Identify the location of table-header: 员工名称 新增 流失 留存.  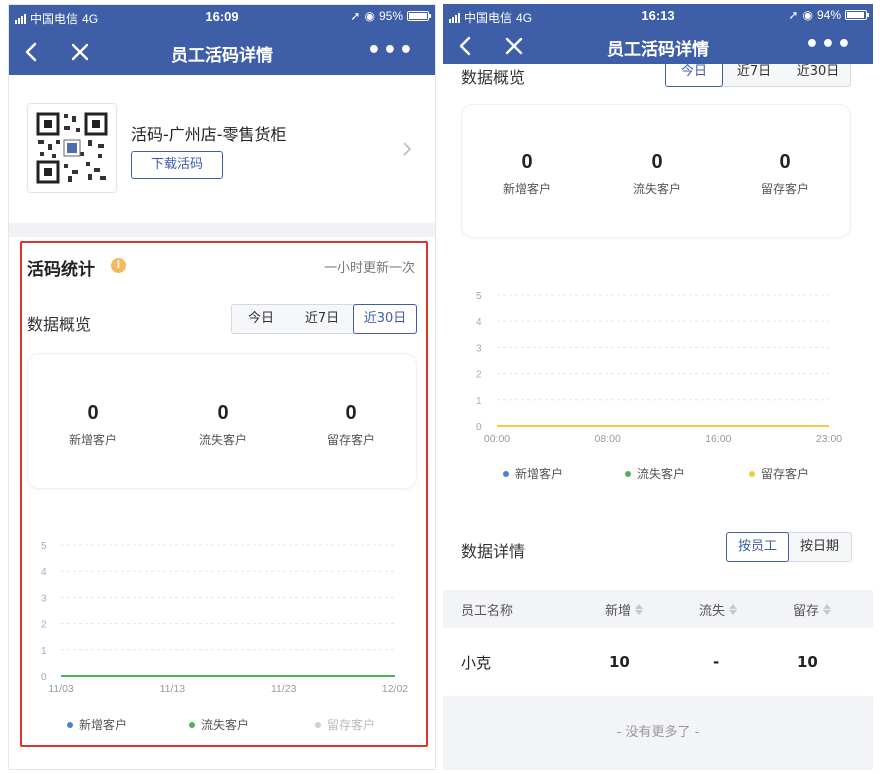
(658, 609).